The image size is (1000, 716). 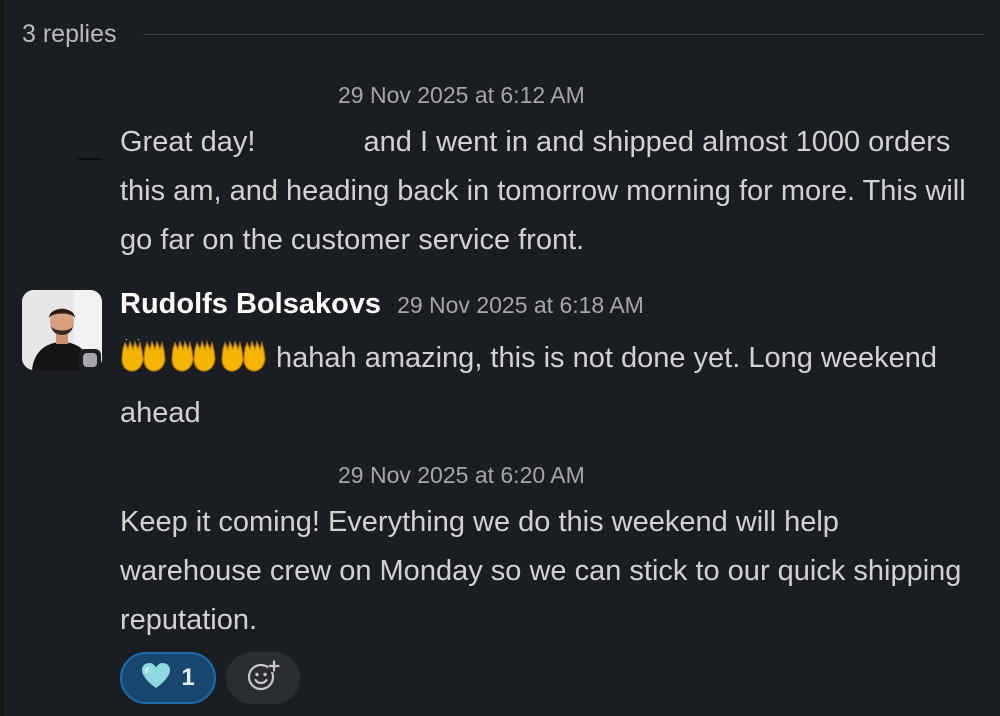 What do you see at coordinates (194, 363) in the screenshot?
I see `raised-hands-icon` at bounding box center [194, 363].